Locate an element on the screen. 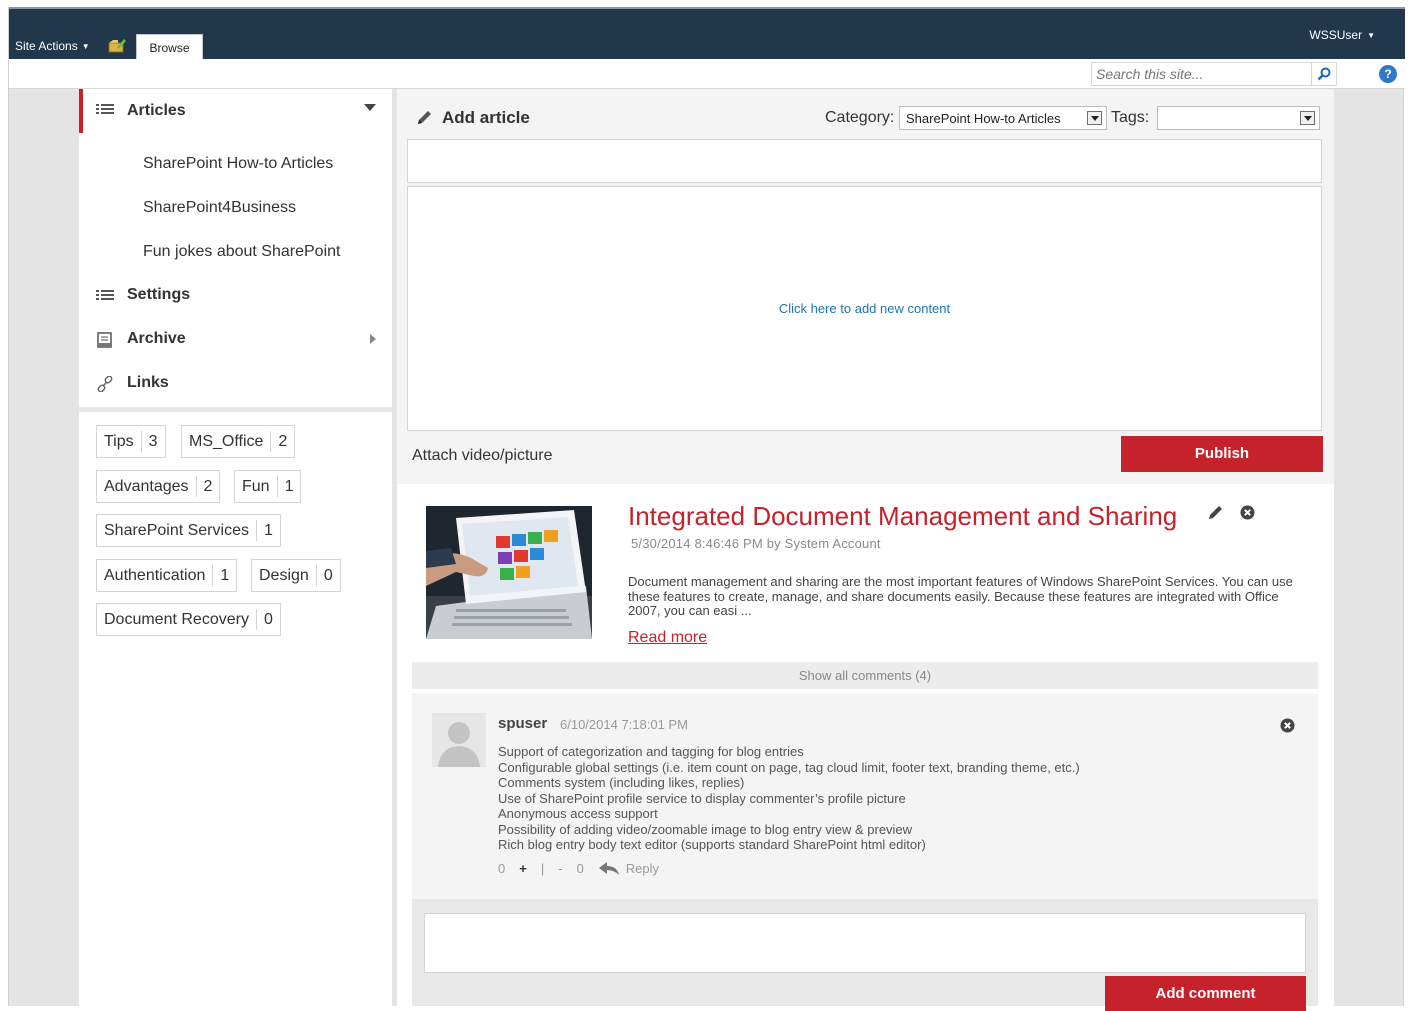  tag-item: SharePoint Services 1 is located at coordinates (188, 530).